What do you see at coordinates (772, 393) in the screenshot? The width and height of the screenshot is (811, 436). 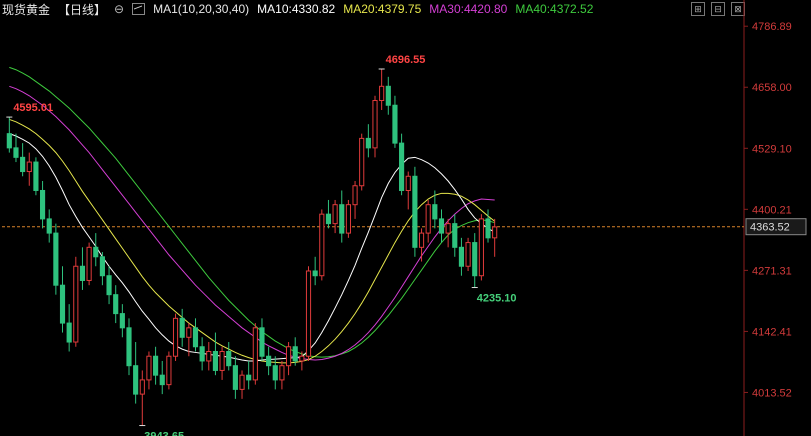 I see `y-tick-label: 4013.52` at bounding box center [772, 393].